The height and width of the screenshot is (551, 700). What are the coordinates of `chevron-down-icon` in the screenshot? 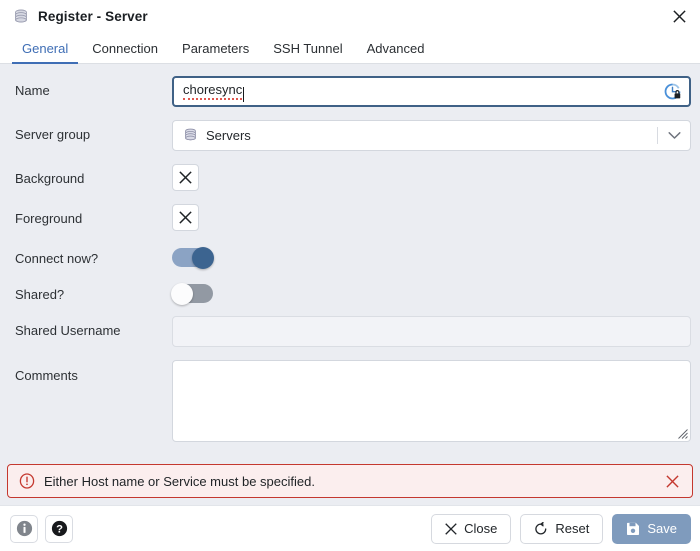 It's located at (674, 135).